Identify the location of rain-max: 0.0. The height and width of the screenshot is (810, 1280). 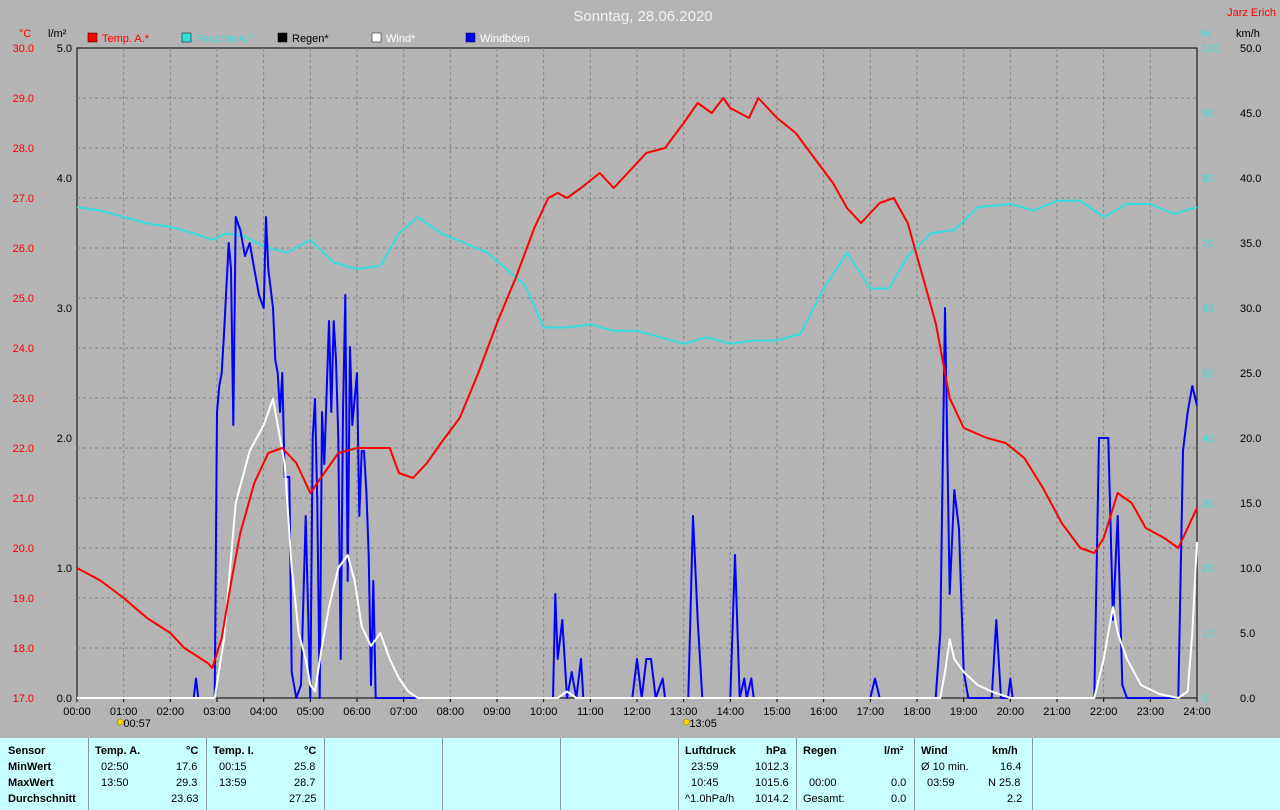
(899, 783).